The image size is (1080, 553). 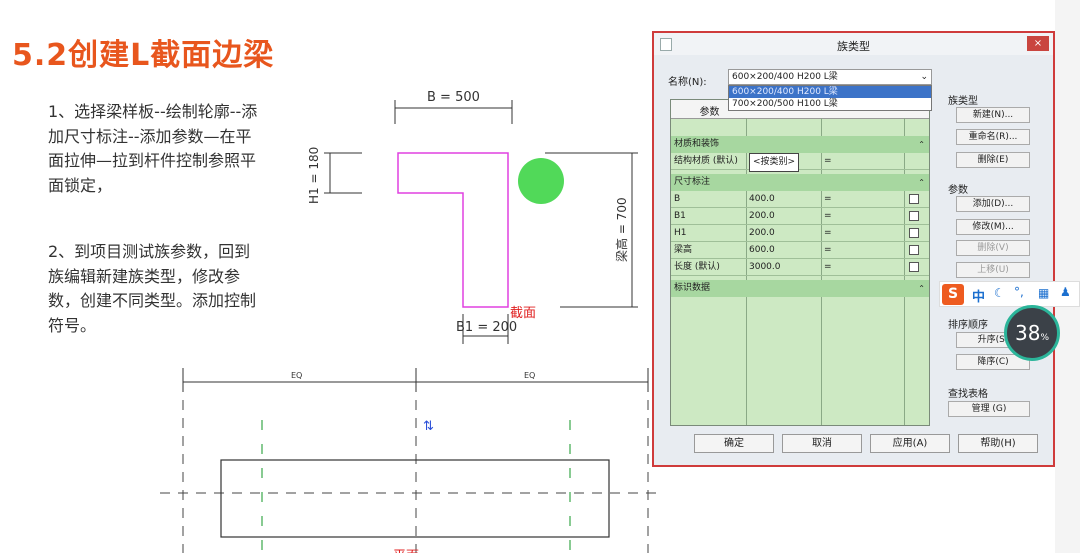 What do you see at coordinates (692, 288) in the screenshot?
I see `group-identity-label: 标识数据` at bounding box center [692, 288].